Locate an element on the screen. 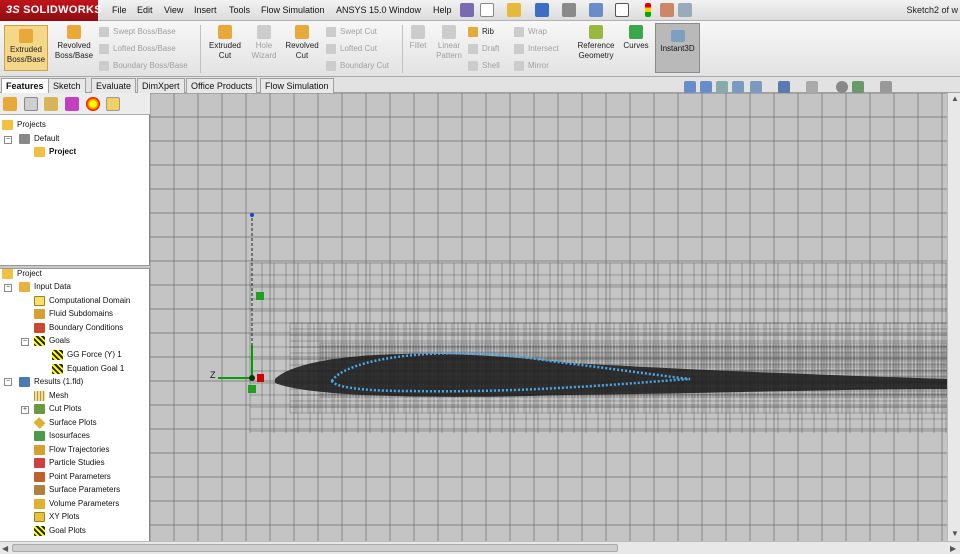  extruded-cut-button: Extruded Cut is located at coordinates (225, 43).